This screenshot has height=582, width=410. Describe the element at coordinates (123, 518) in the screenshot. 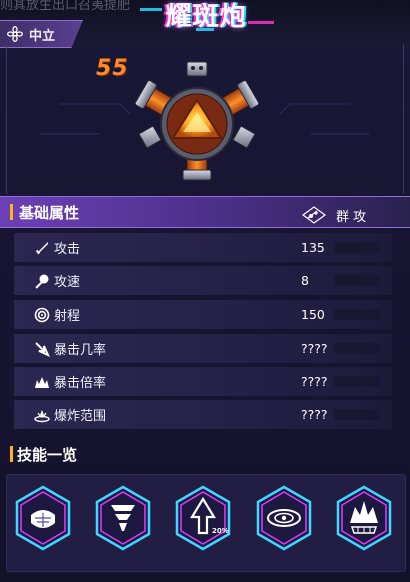

I see `tornado-skill-icon` at that location.